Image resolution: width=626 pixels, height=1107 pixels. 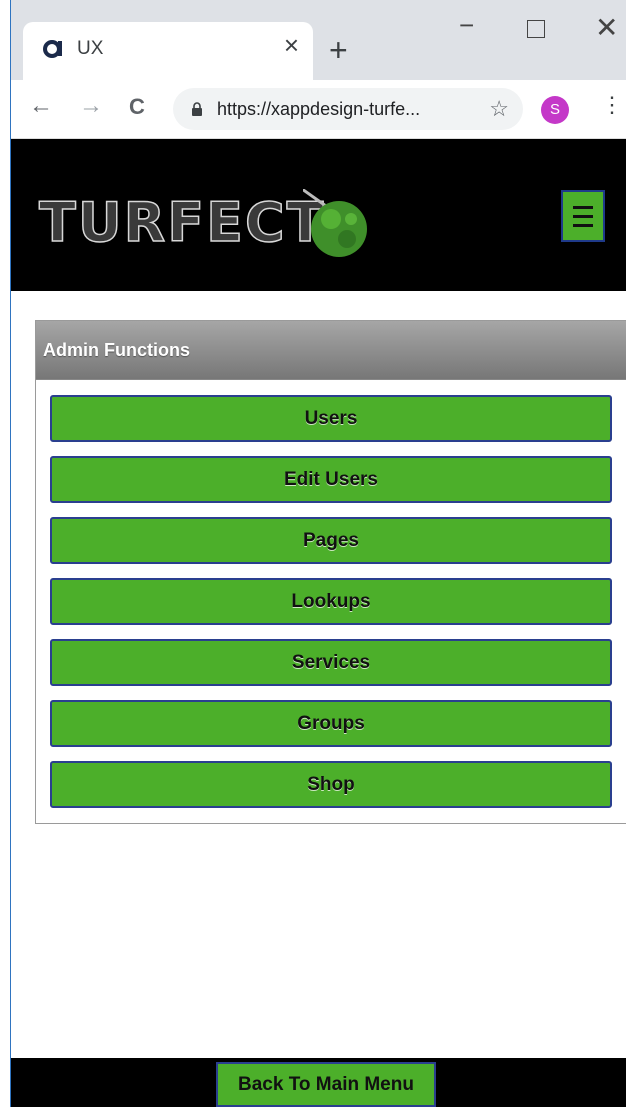 What do you see at coordinates (331, 784) in the screenshot?
I see `shop-button: Shop` at bounding box center [331, 784].